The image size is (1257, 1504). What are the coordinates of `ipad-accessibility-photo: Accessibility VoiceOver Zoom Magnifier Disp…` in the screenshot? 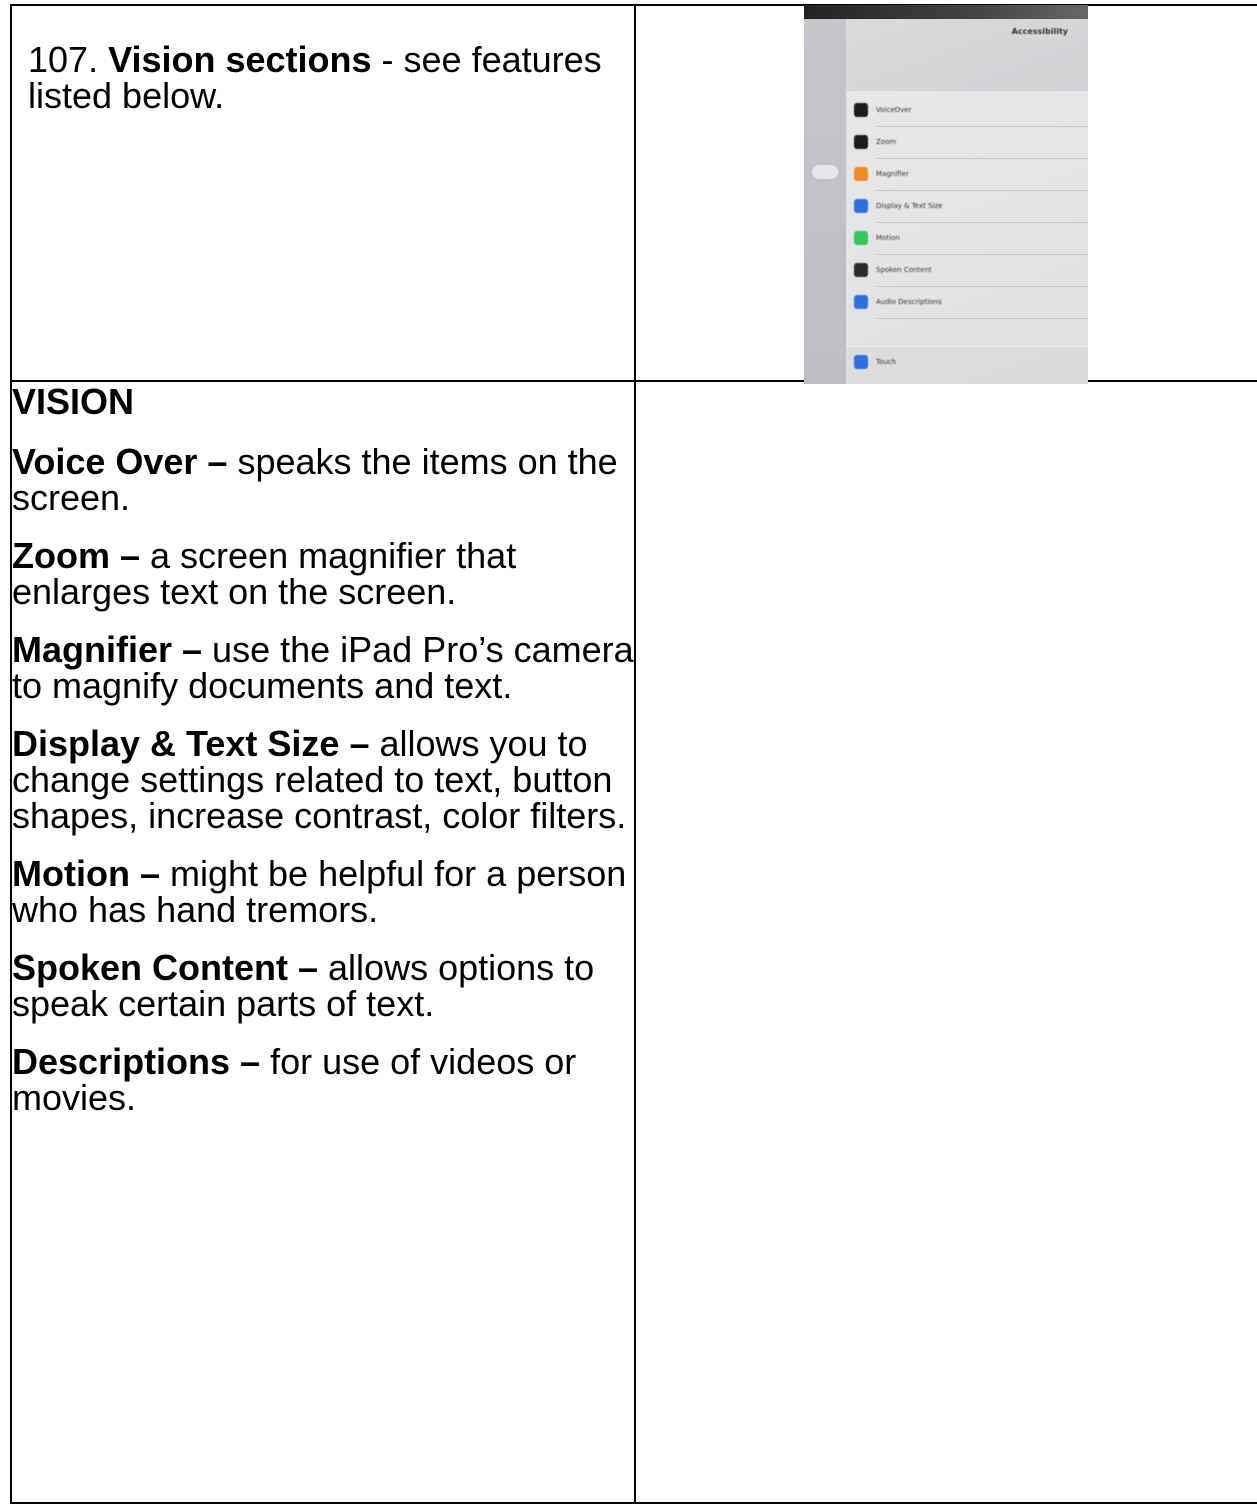 It's located at (946, 194).